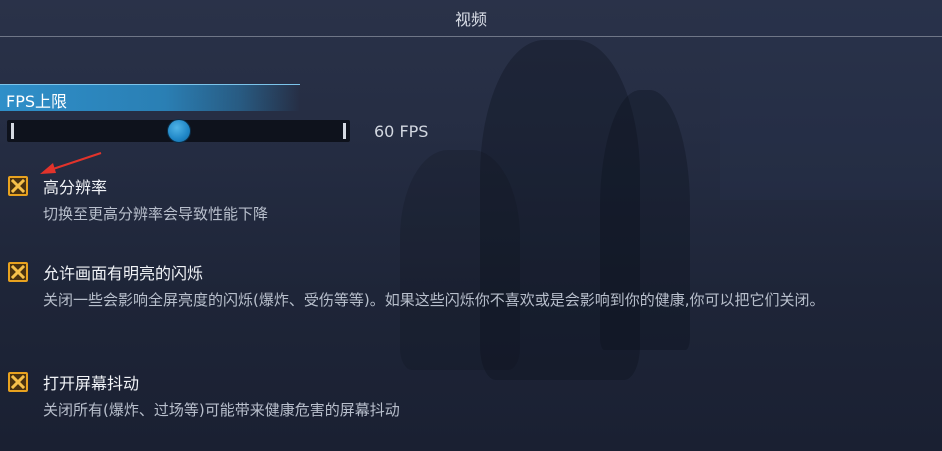  What do you see at coordinates (344, 131) in the screenshot?
I see `slider-max-marker` at bounding box center [344, 131].